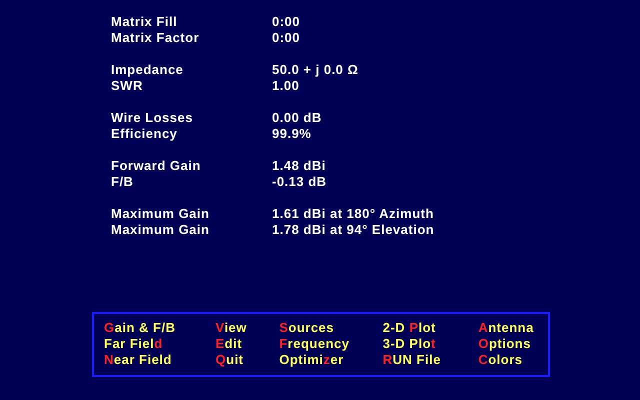 The height and width of the screenshot is (400, 640). What do you see at coordinates (331, 360) in the screenshot?
I see `menu-item: Optimizer` at bounding box center [331, 360].